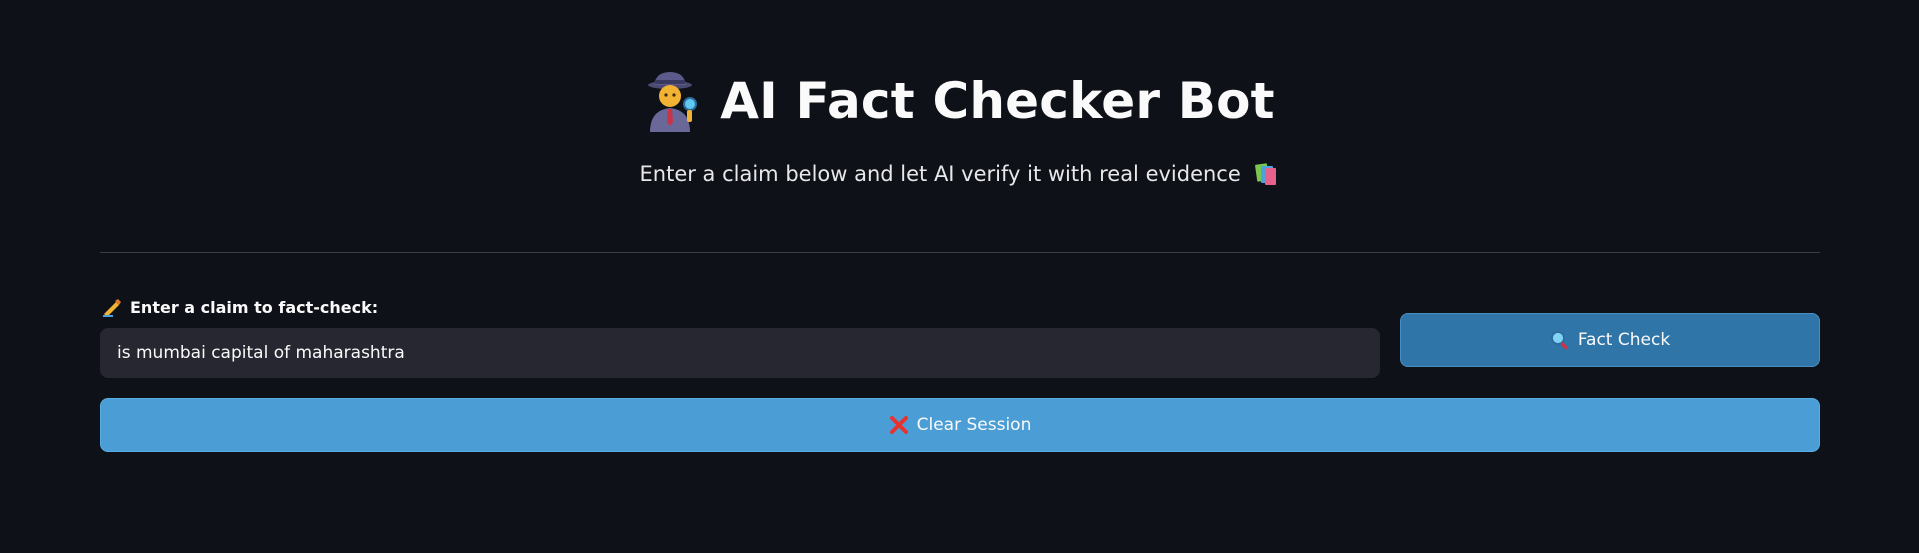 The width and height of the screenshot is (1919, 553). What do you see at coordinates (1559, 340) in the screenshot?
I see `magnifier-icon` at bounding box center [1559, 340].